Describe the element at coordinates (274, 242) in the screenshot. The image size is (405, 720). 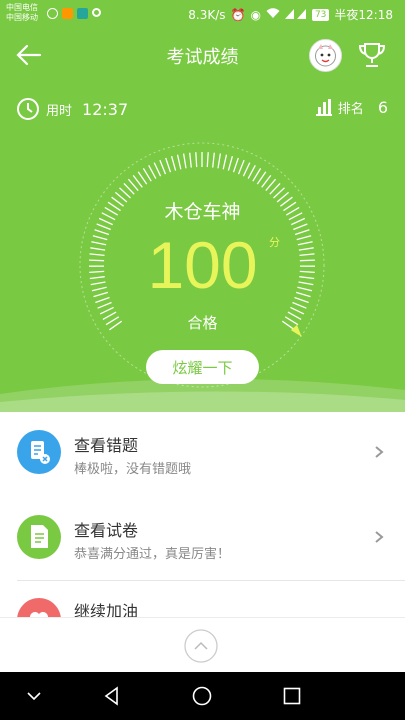
I see `score-unit: 分` at that location.